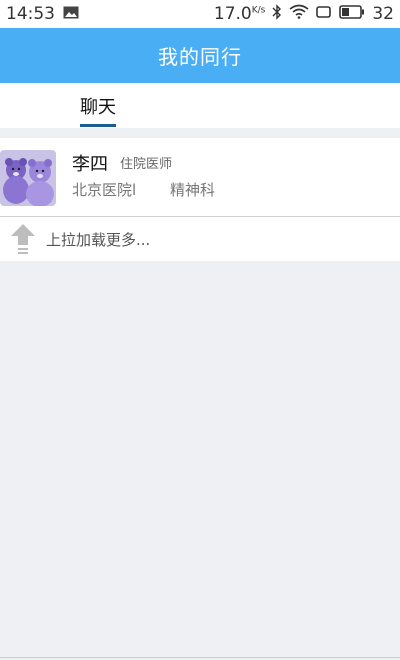 This screenshot has width=400, height=660. Describe the element at coordinates (200, 657) in the screenshot. I see `divider` at that location.